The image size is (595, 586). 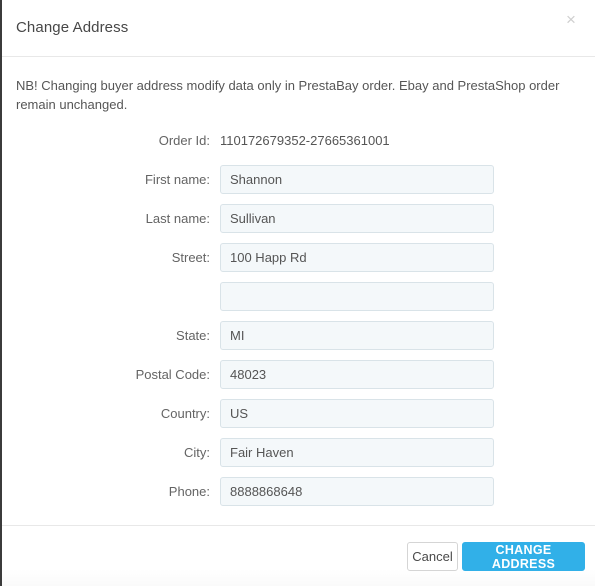 What do you see at coordinates (432, 556) in the screenshot?
I see `cancel-button: Cancel` at bounding box center [432, 556].